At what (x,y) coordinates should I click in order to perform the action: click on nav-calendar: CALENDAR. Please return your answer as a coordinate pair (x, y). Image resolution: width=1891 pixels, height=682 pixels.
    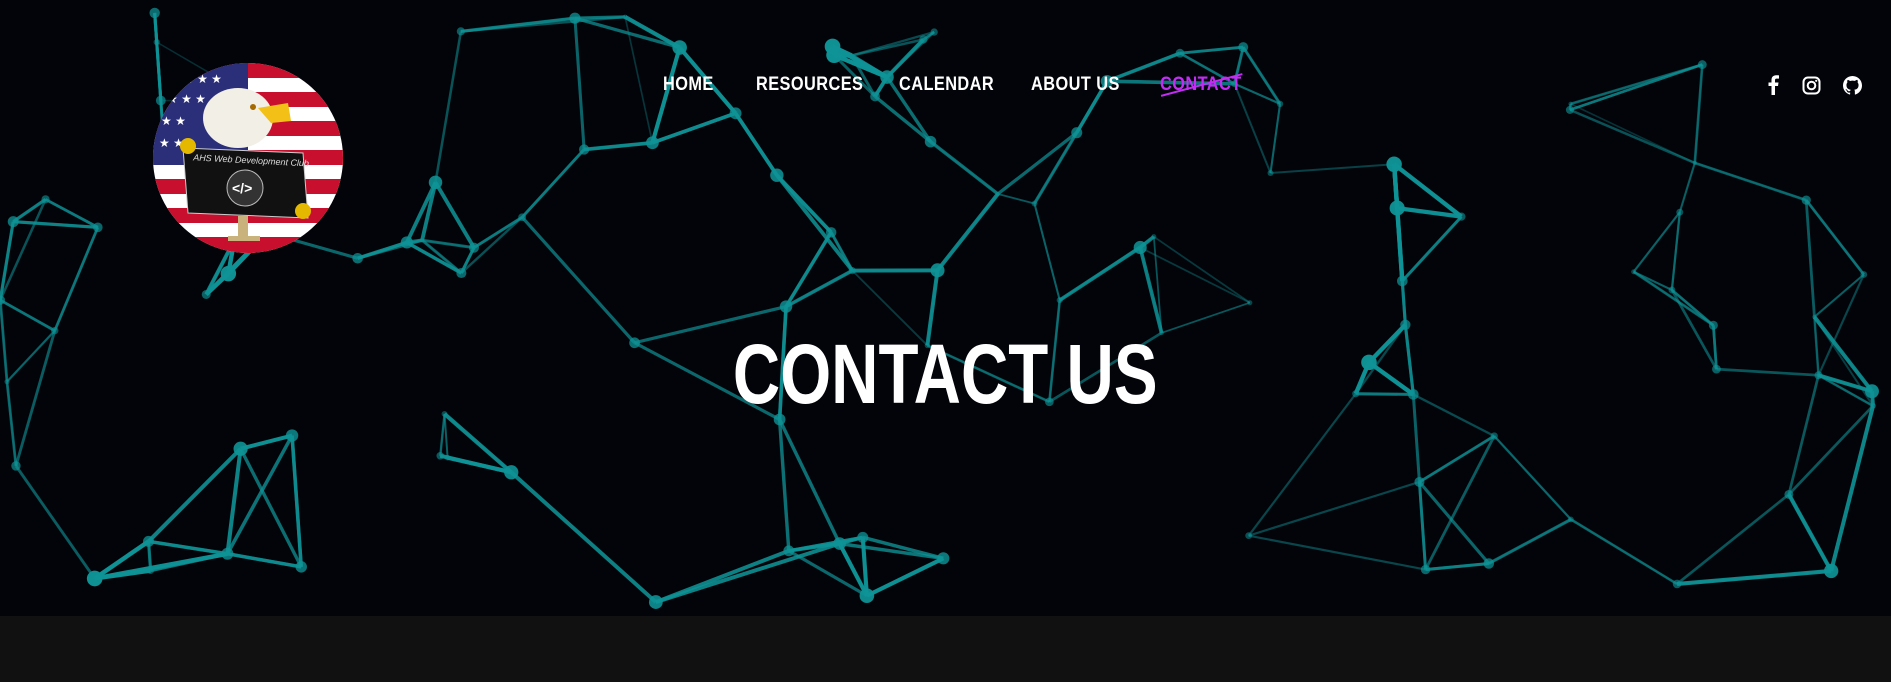
    Looking at the image, I should click on (946, 85).